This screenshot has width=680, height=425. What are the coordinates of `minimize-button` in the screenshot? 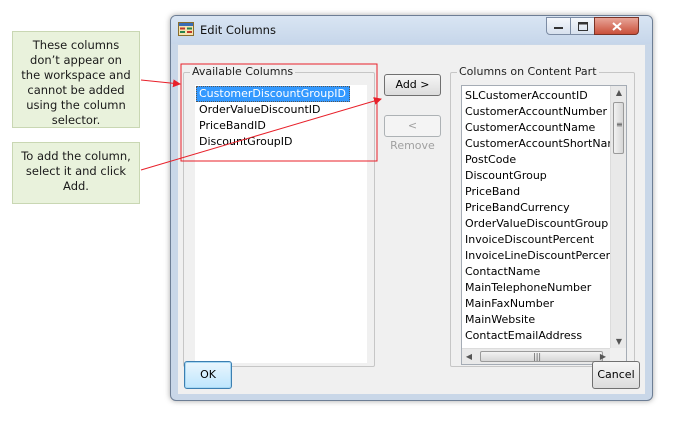 It's located at (558, 26).